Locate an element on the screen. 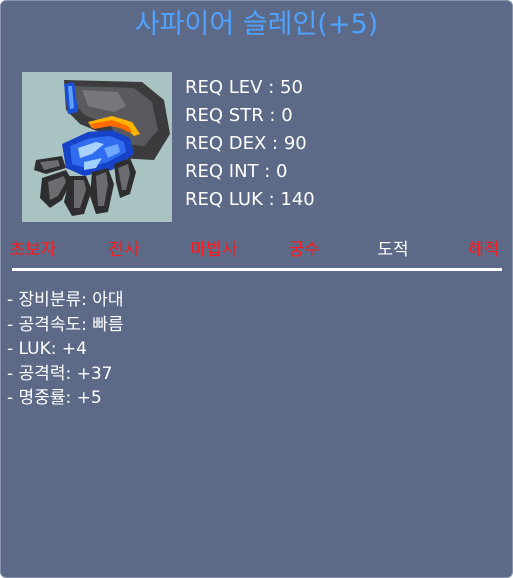 The width and height of the screenshot is (513, 578). stat-luk: - LUK: +4 is located at coordinates (47, 349).